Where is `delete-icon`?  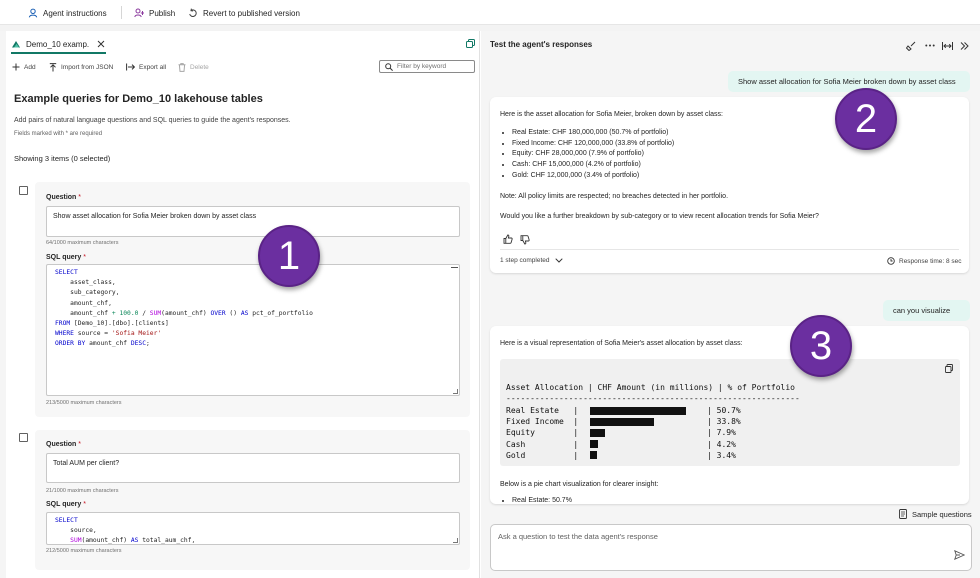
delete-icon is located at coordinates (182, 67).